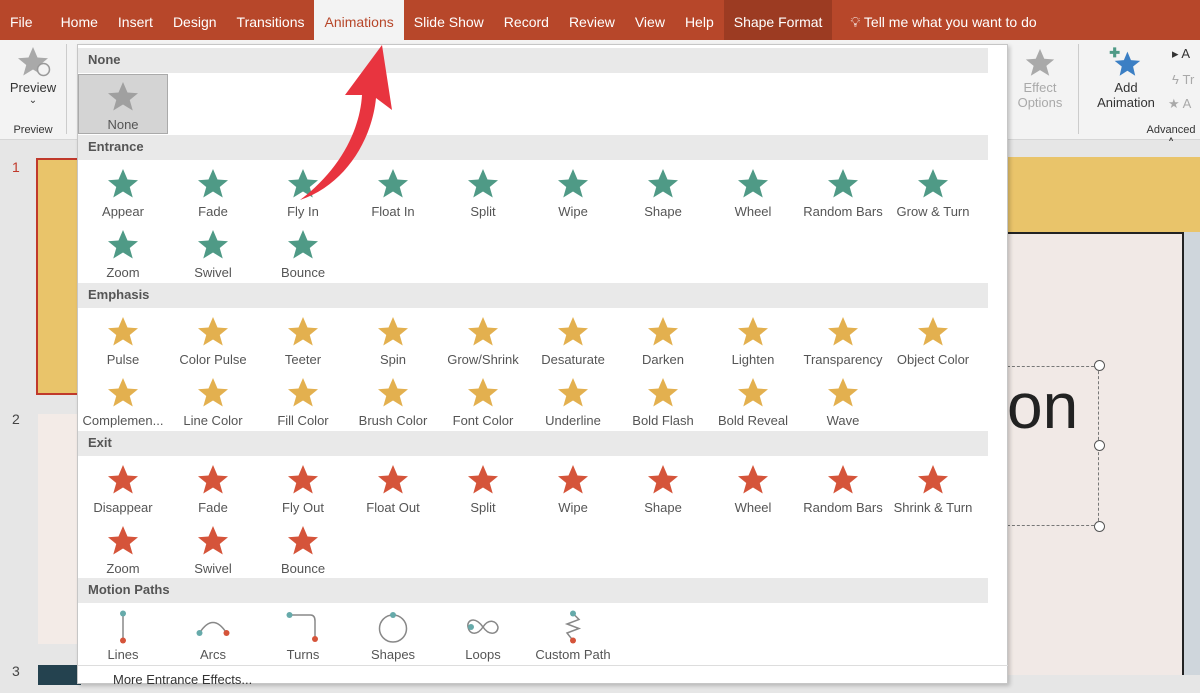 This screenshot has width=1200, height=693. What do you see at coordinates (346, 122) in the screenshot?
I see `red-arrow-annotation` at bounding box center [346, 122].